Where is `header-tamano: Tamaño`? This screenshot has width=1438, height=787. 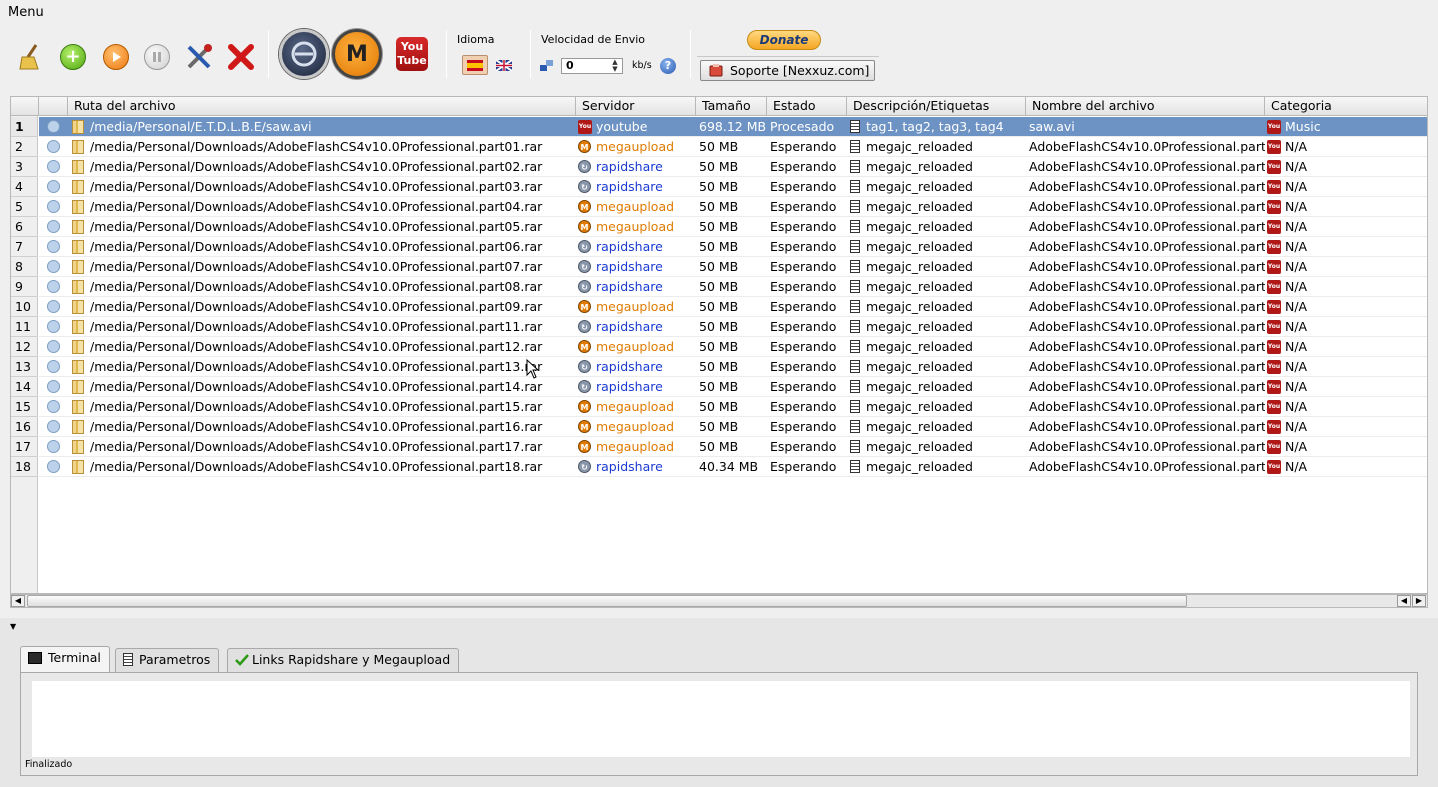
header-tamano: Tamaño is located at coordinates (731, 106).